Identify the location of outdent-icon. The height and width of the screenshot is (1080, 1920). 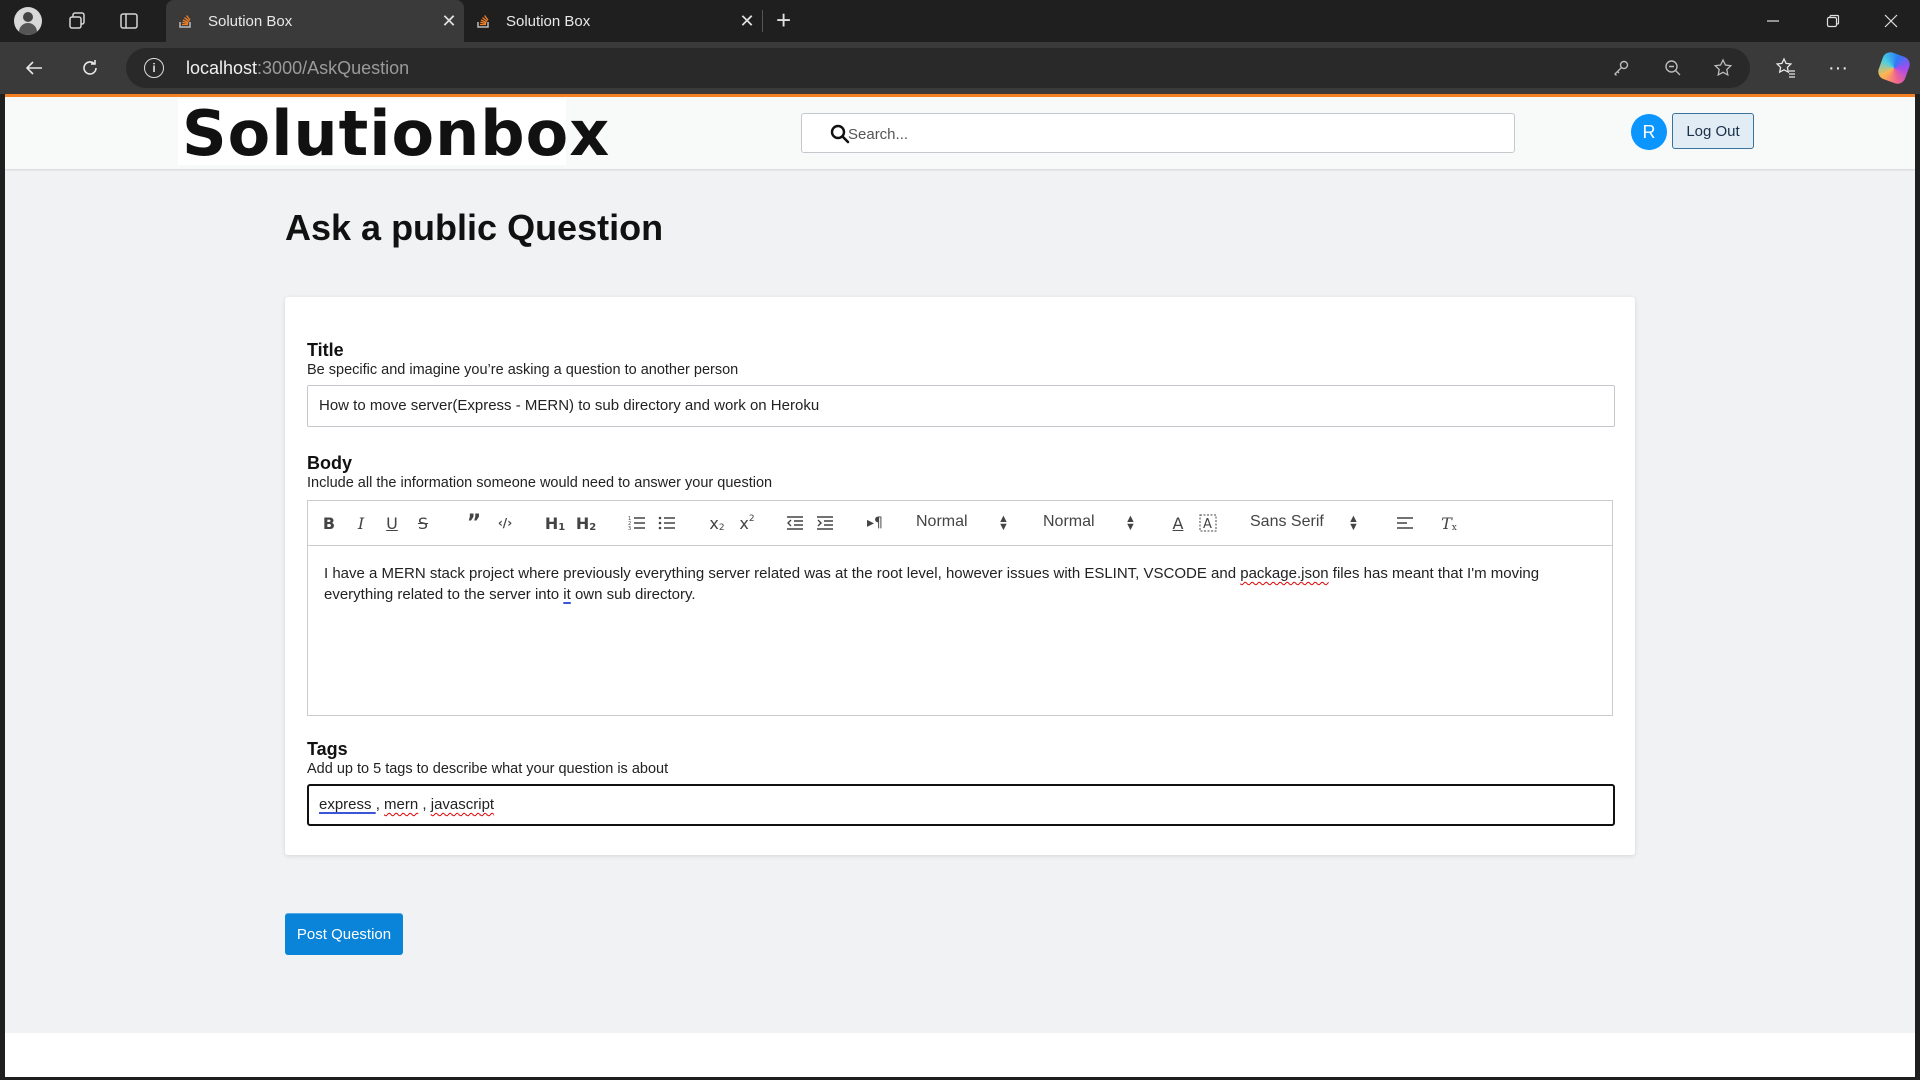
(795, 523).